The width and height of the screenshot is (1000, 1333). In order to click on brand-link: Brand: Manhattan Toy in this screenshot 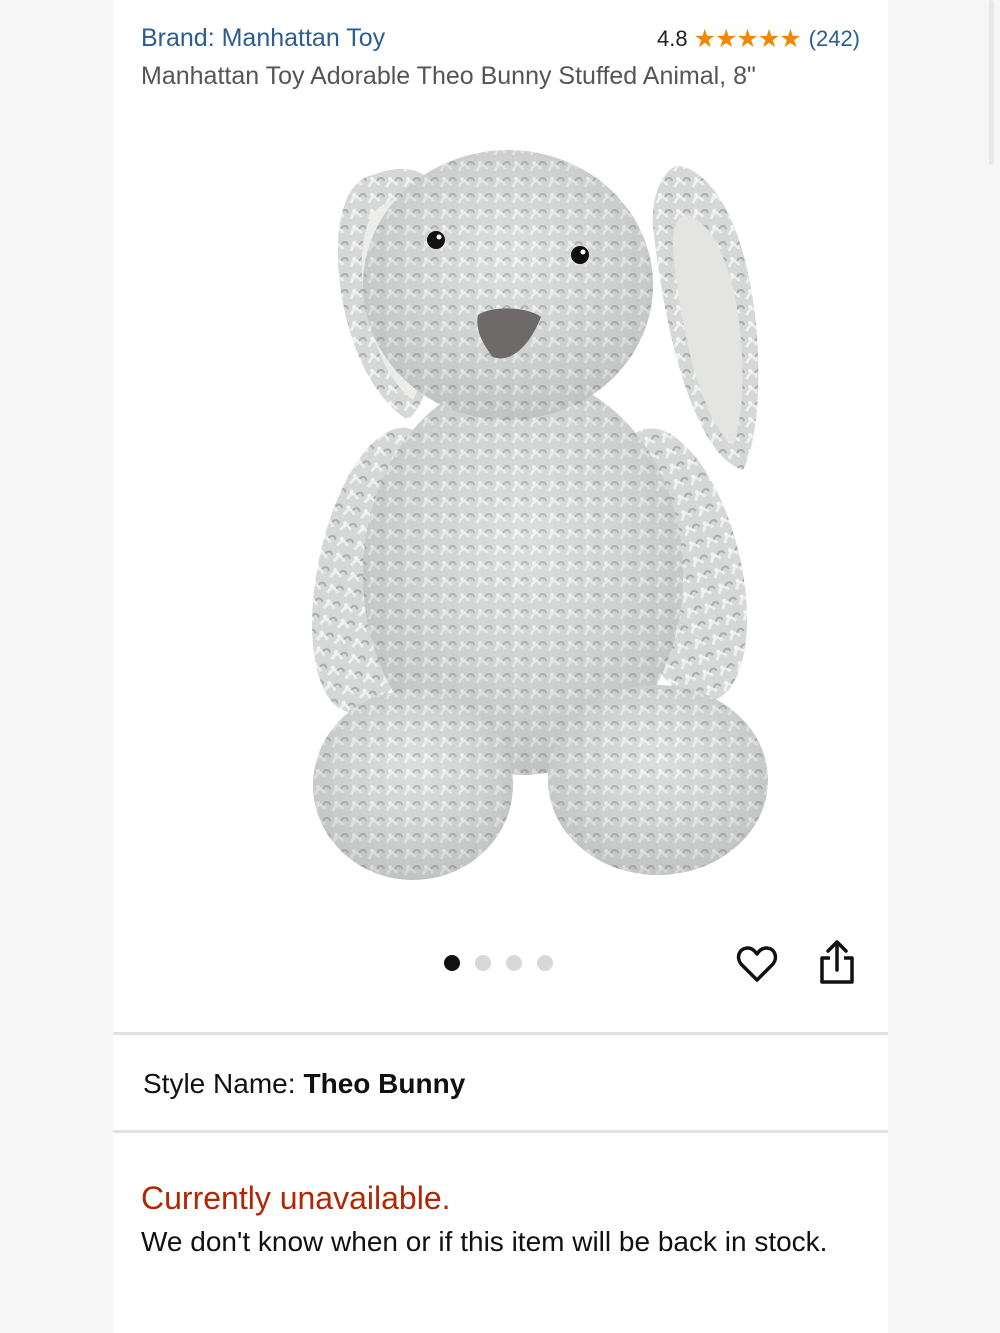, I will do `click(263, 38)`.